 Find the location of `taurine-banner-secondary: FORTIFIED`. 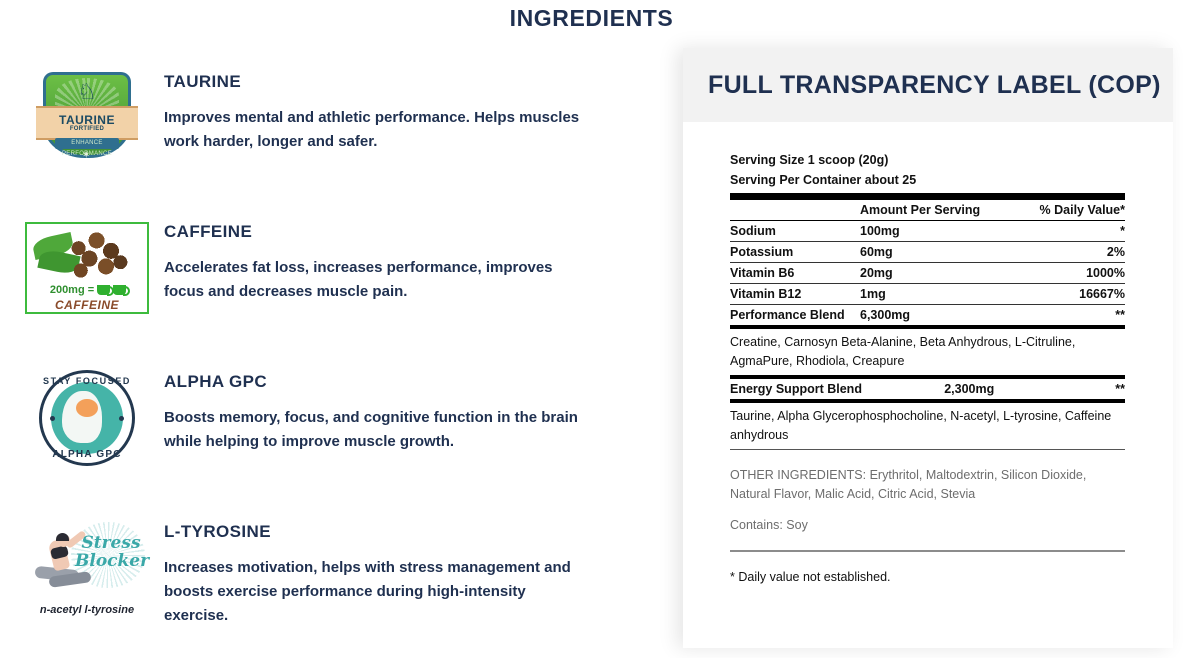

taurine-banner-secondary: FORTIFIED is located at coordinates (87, 129).